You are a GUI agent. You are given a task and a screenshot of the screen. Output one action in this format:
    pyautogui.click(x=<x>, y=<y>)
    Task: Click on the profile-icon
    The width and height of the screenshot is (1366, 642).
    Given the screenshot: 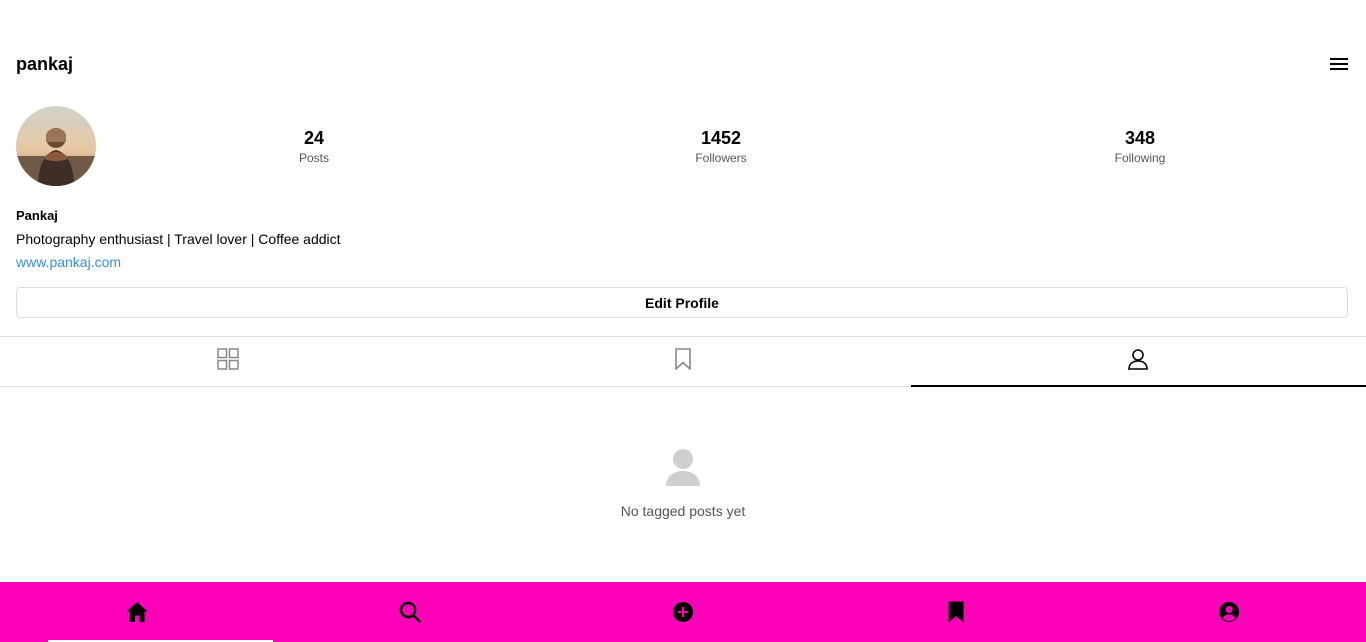 What is the action you would take?
    pyautogui.click(x=1229, y=614)
    